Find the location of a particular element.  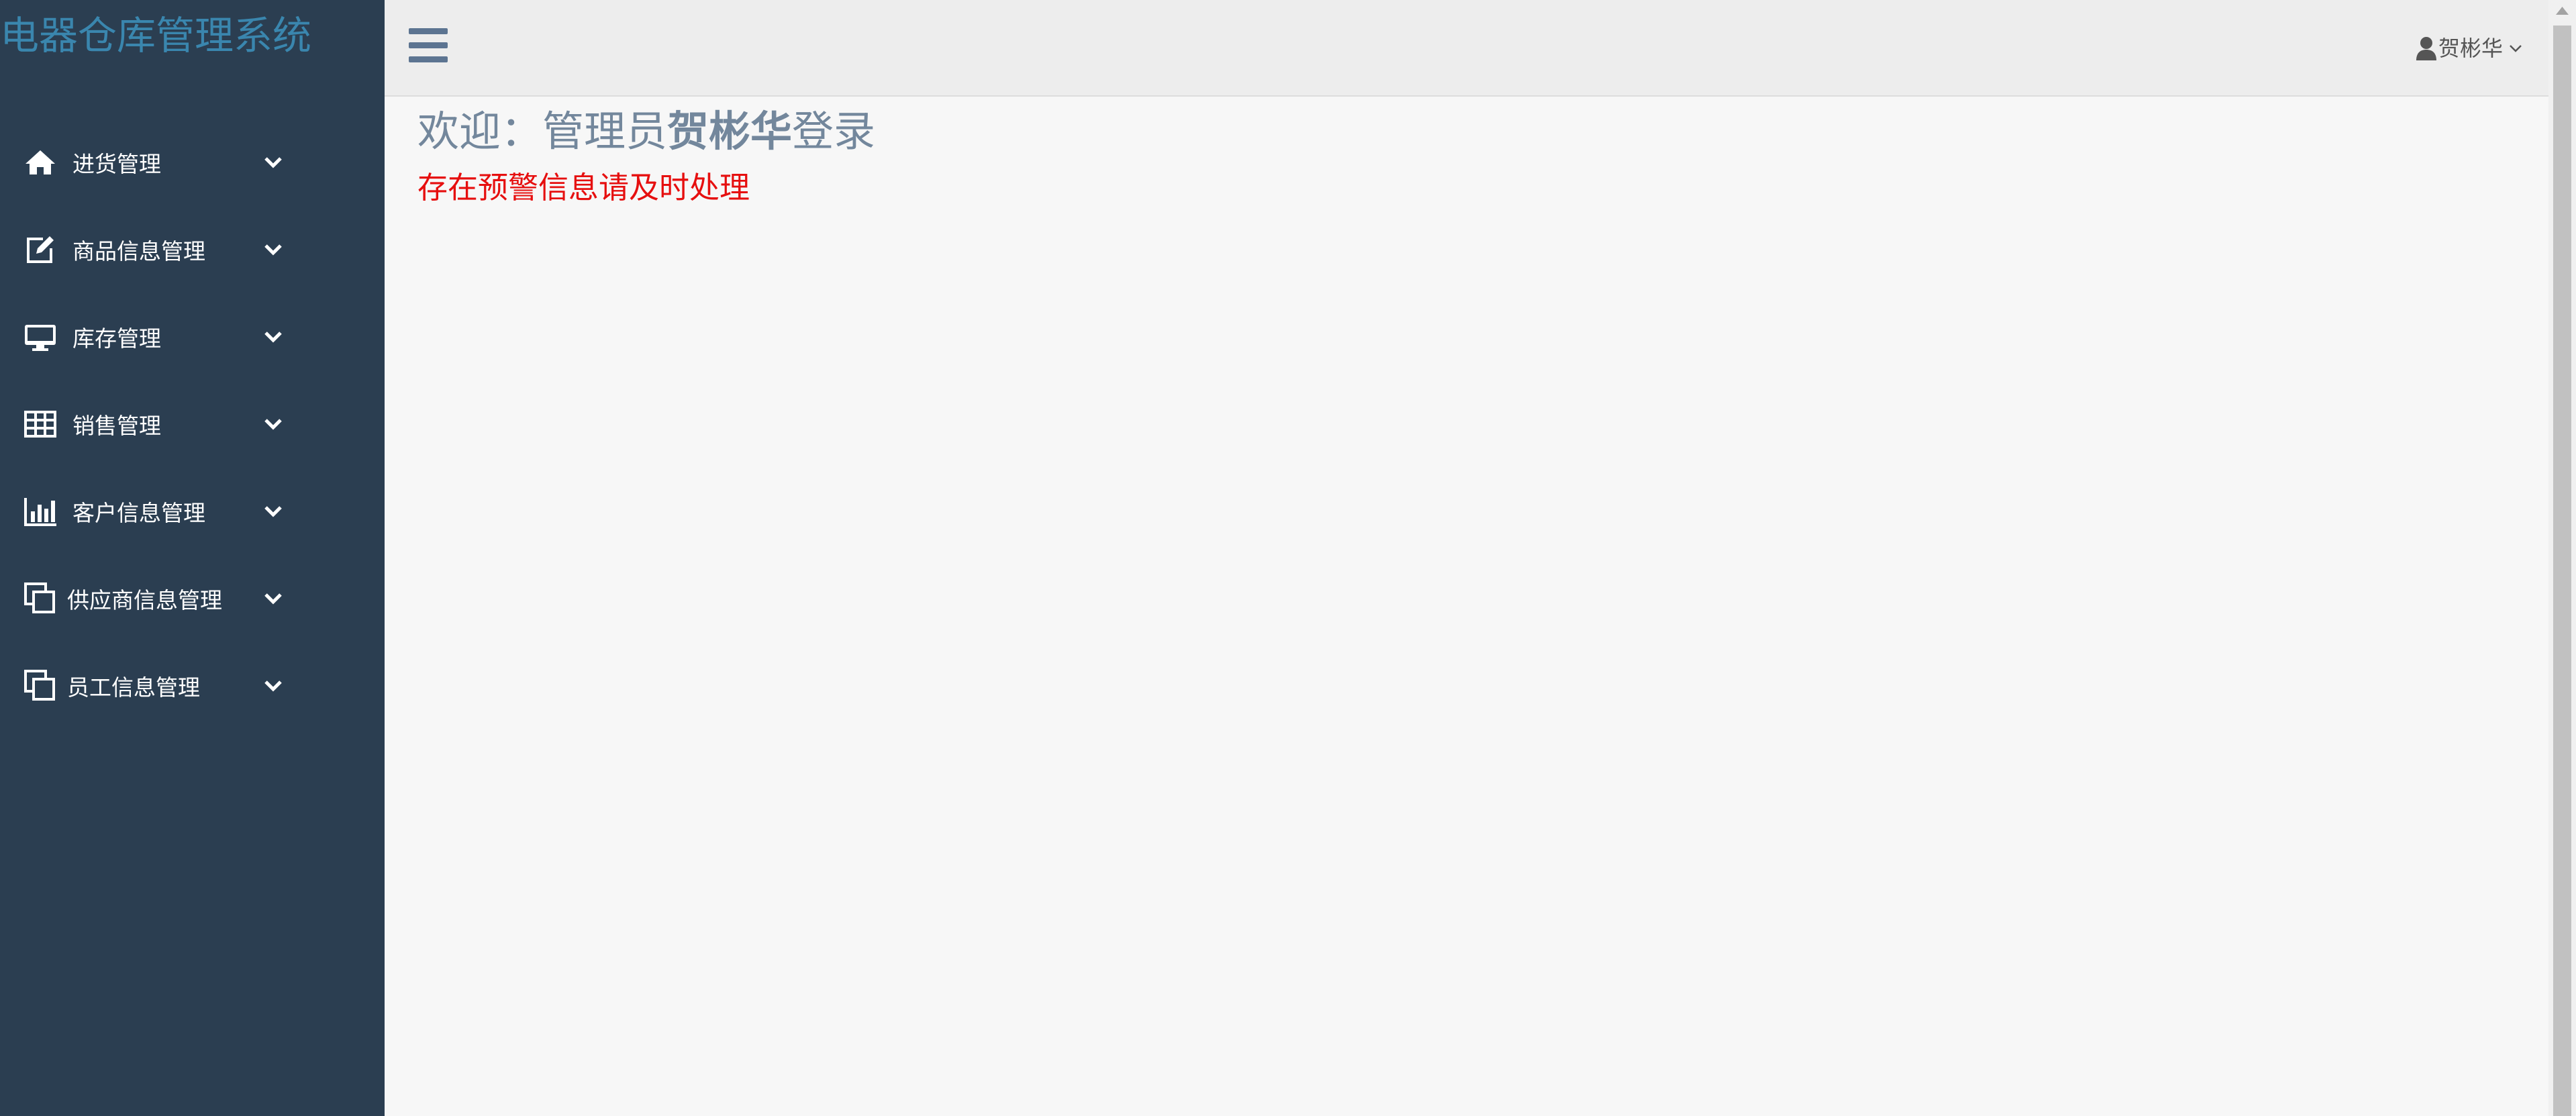

scroll-up-arrow-icon is located at coordinates (2562, 11).